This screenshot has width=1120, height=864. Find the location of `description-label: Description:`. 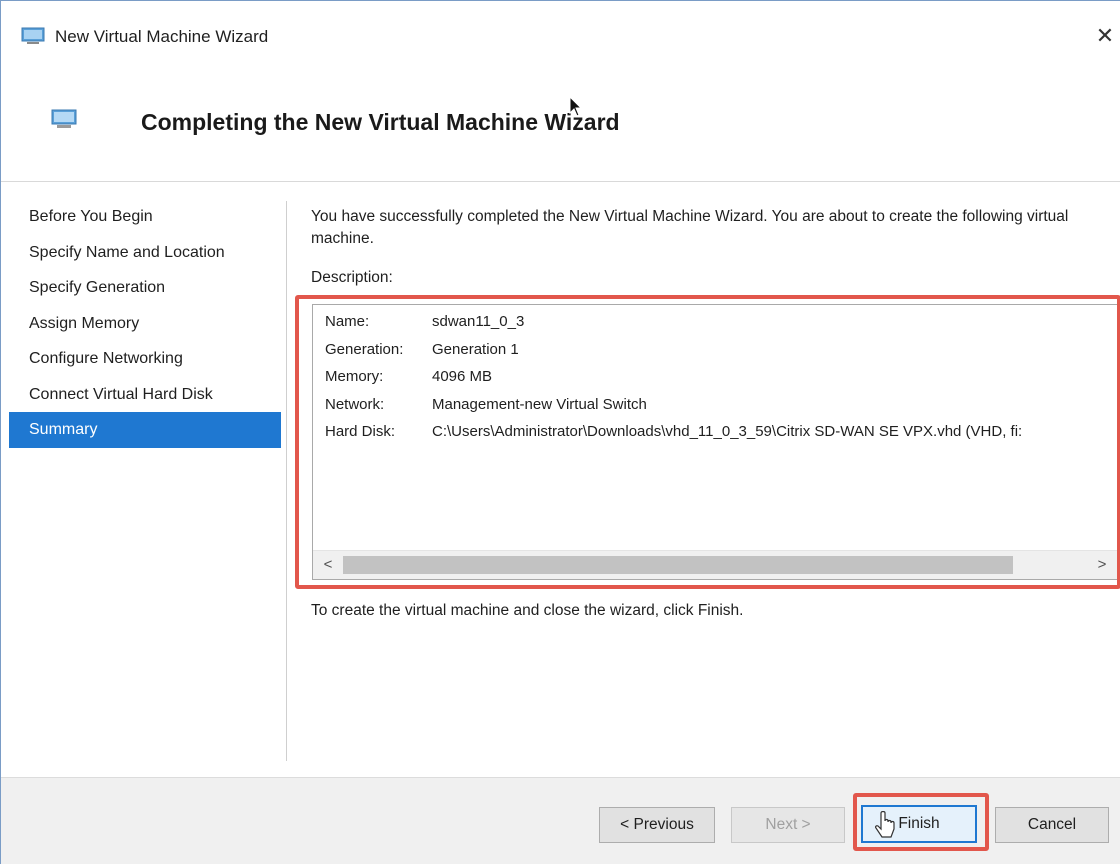

description-label: Description: is located at coordinates (352, 277).